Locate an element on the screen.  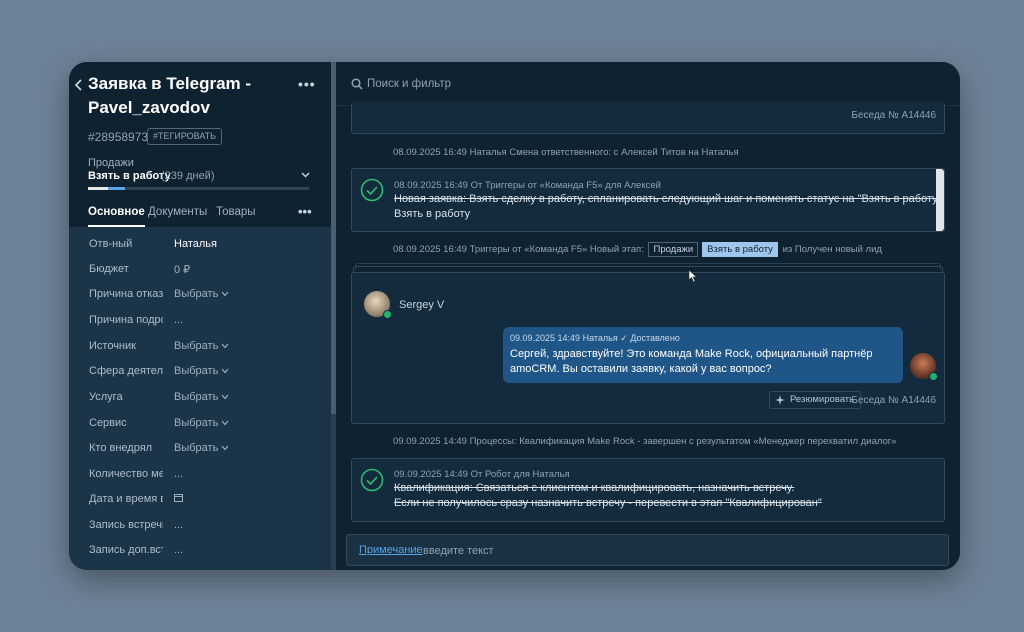
note-type-link: Примечание is located at coordinates (391, 550).